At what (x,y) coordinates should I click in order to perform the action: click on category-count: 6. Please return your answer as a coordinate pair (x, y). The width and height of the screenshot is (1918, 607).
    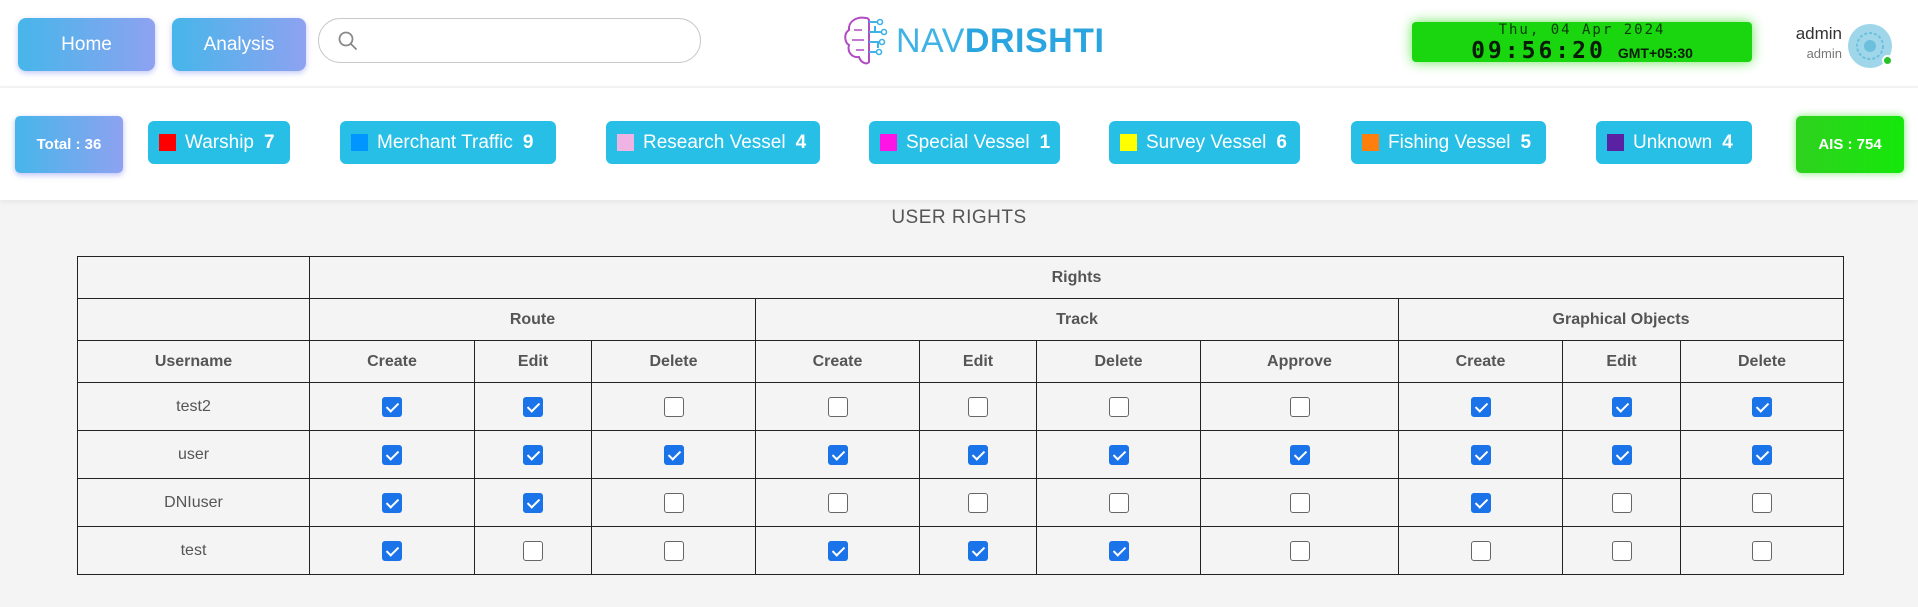
    Looking at the image, I should click on (1281, 142).